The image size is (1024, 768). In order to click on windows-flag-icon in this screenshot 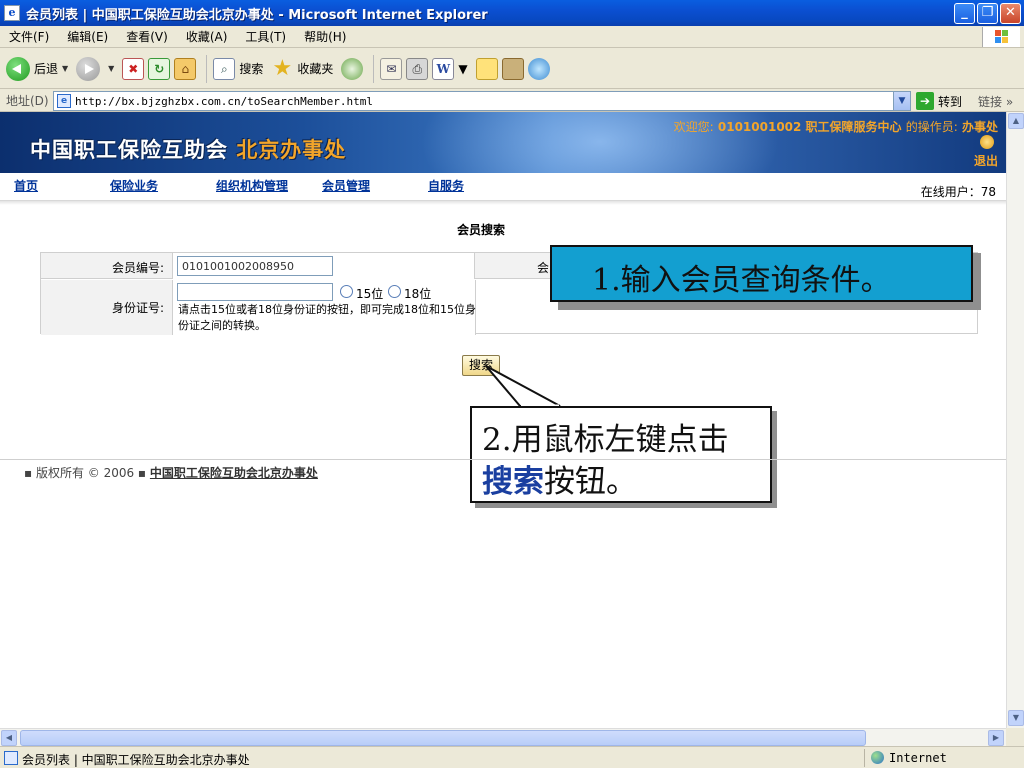, I will do `click(1002, 37)`.